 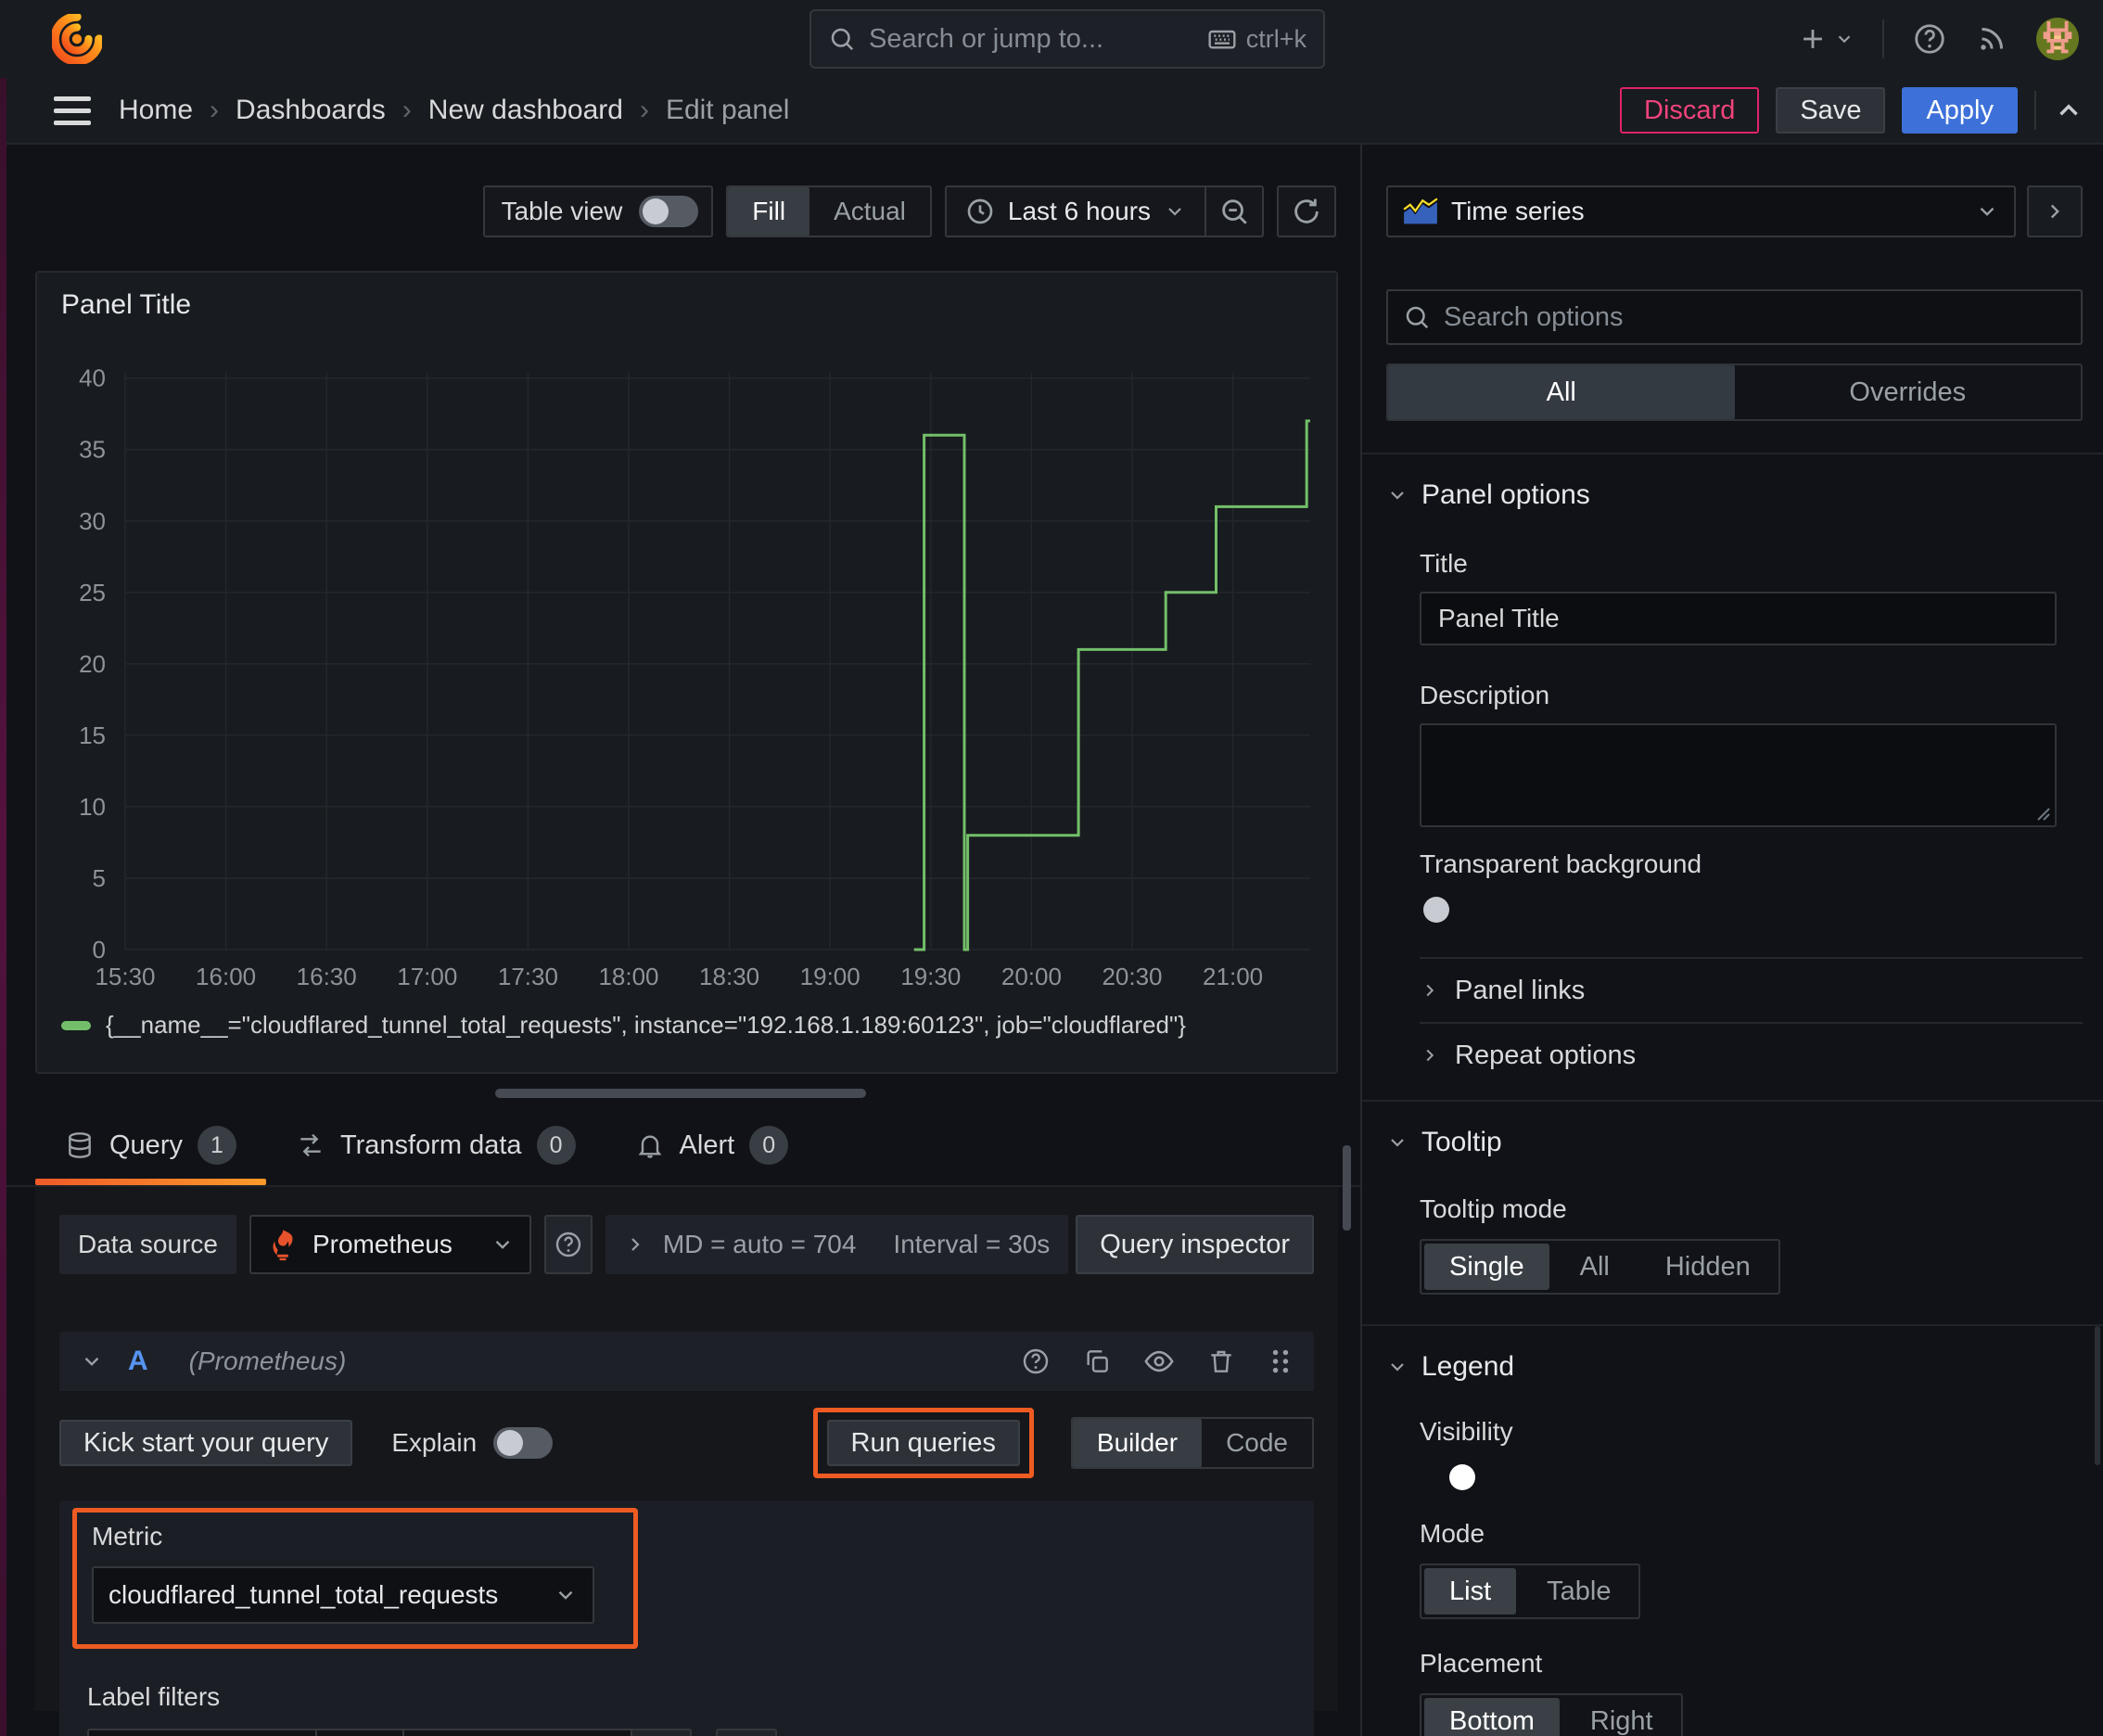 I want to click on run-queries-button: Run queries, so click(x=923, y=1443).